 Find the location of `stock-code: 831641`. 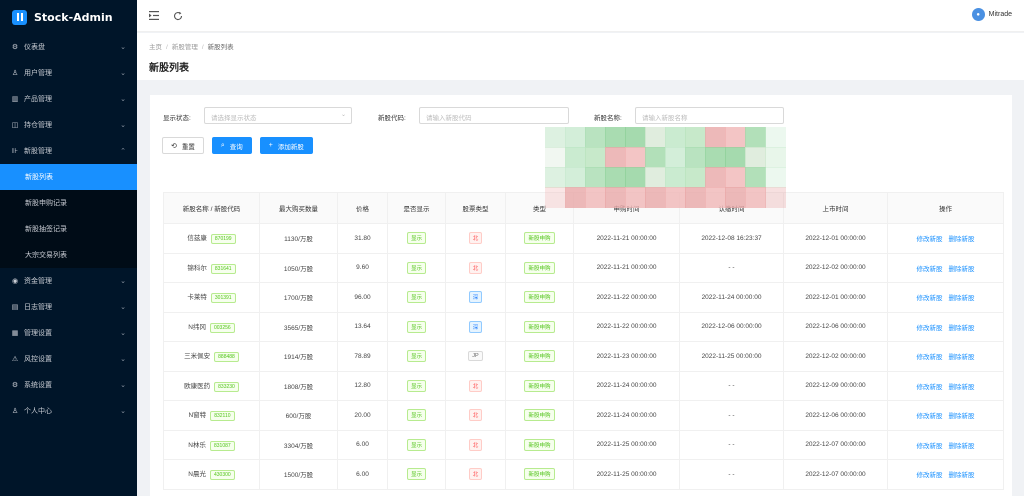

stock-code: 831641 is located at coordinates (223, 268).